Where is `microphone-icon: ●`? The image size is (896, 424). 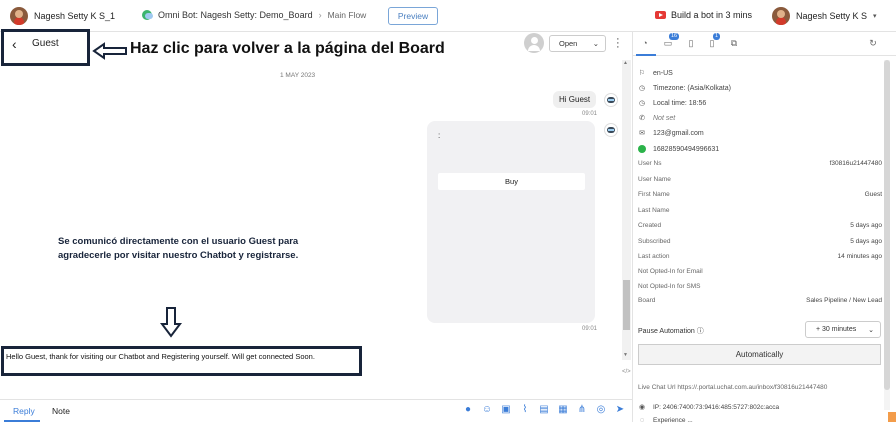 microphone-icon: ● is located at coordinates (468, 410).